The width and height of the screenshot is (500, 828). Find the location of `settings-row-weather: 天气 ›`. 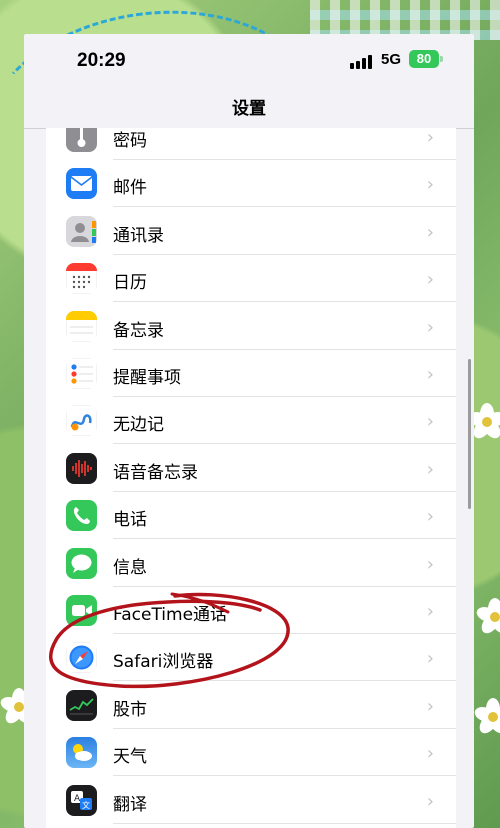

settings-row-weather: 天气 › is located at coordinates (251, 753).